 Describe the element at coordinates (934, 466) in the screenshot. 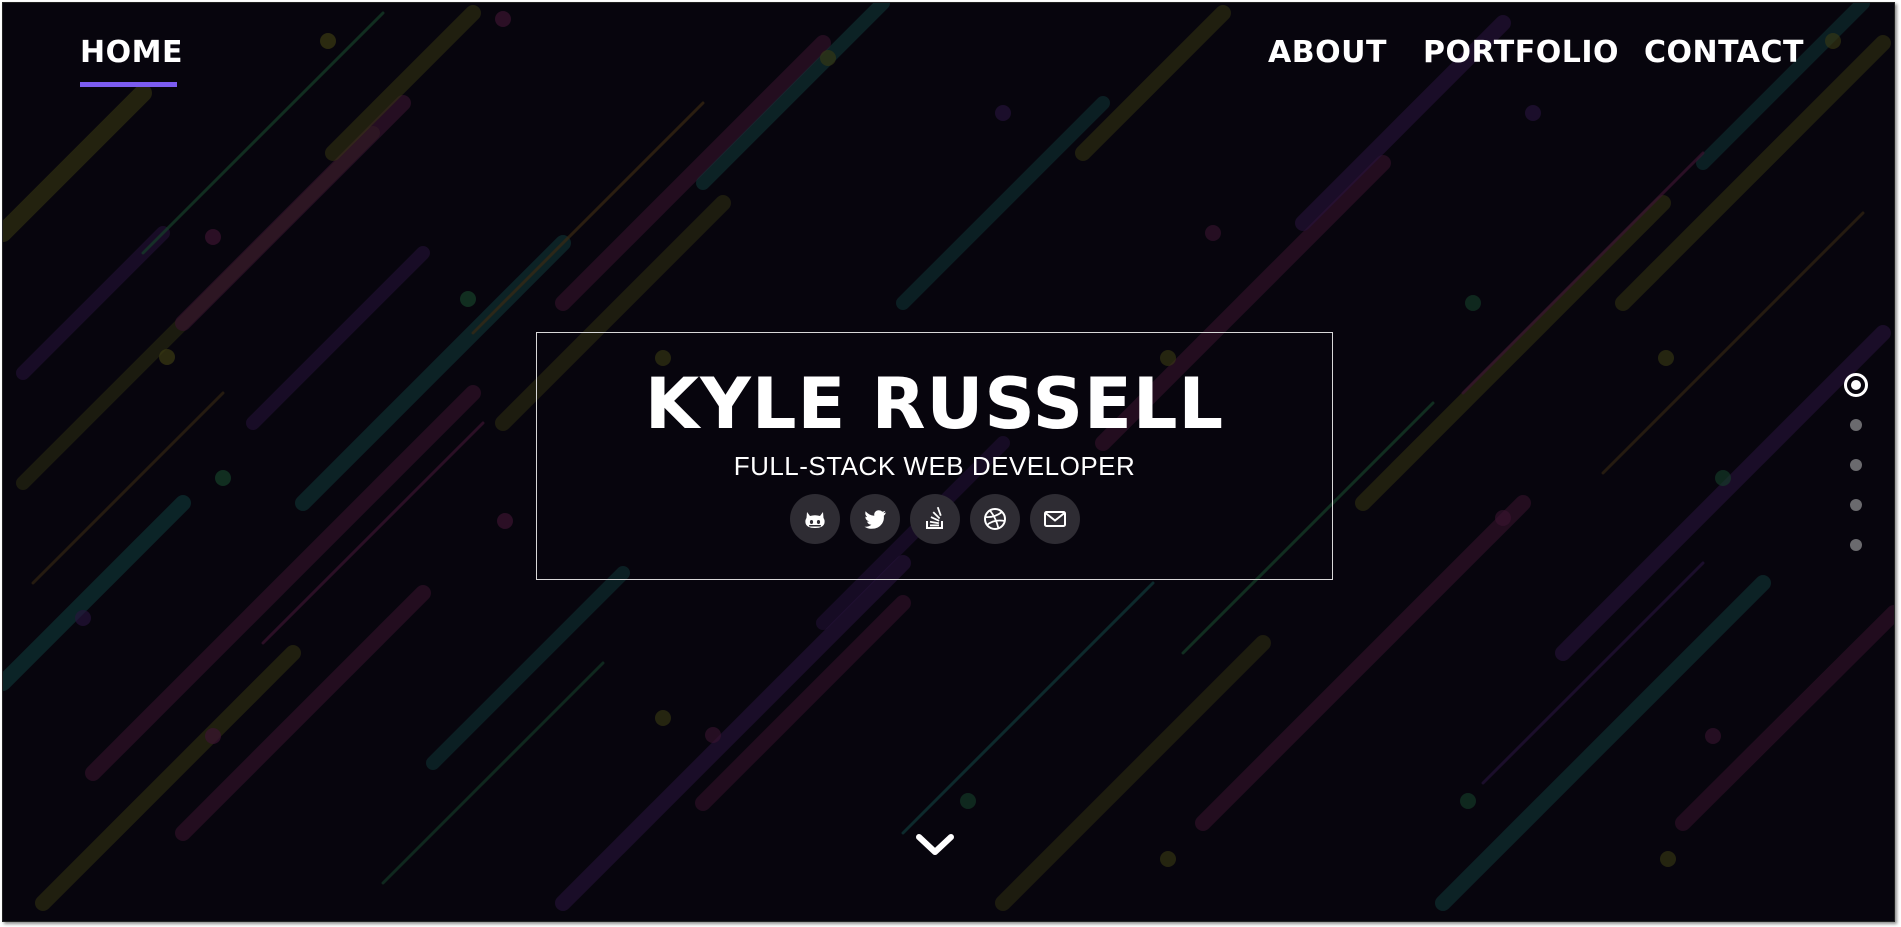

I see `hero-subtitle: FULL-STACK WEB DEVELOPER` at that location.